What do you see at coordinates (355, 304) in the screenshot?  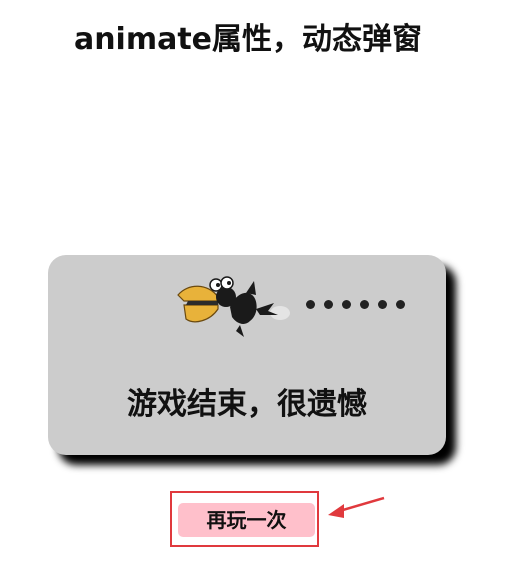 I see `trail-dots` at bounding box center [355, 304].